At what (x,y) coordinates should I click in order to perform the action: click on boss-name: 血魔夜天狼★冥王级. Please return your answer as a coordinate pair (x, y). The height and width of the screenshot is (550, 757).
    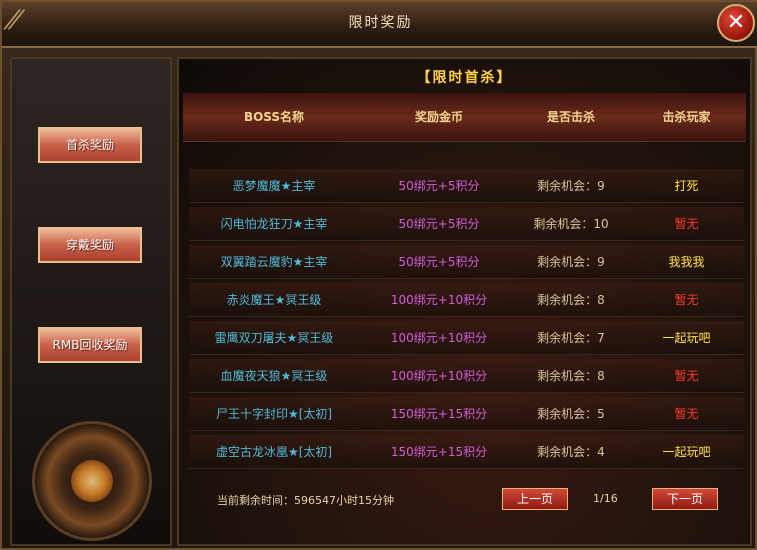
    Looking at the image, I should click on (274, 376).